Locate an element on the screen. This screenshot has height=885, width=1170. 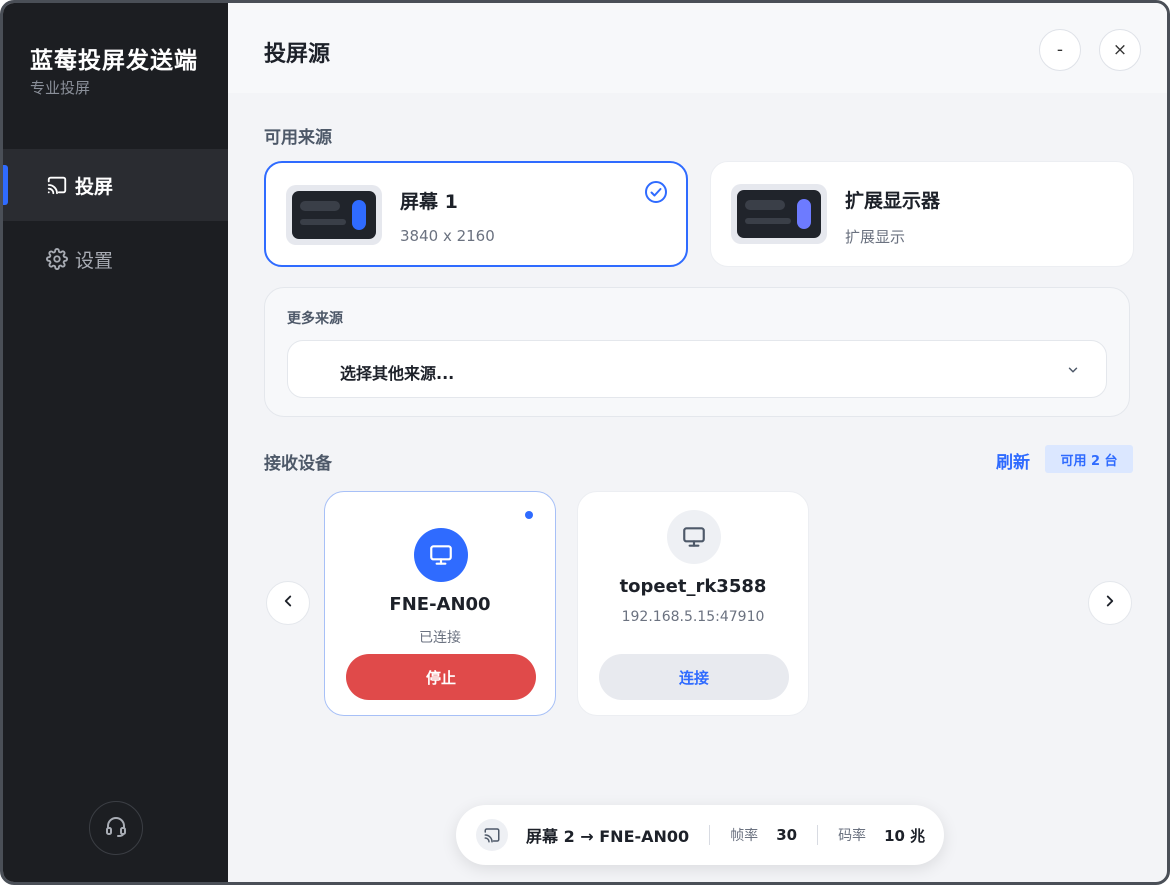
sidebar-item-label: 设置 is located at coordinates (94, 260).